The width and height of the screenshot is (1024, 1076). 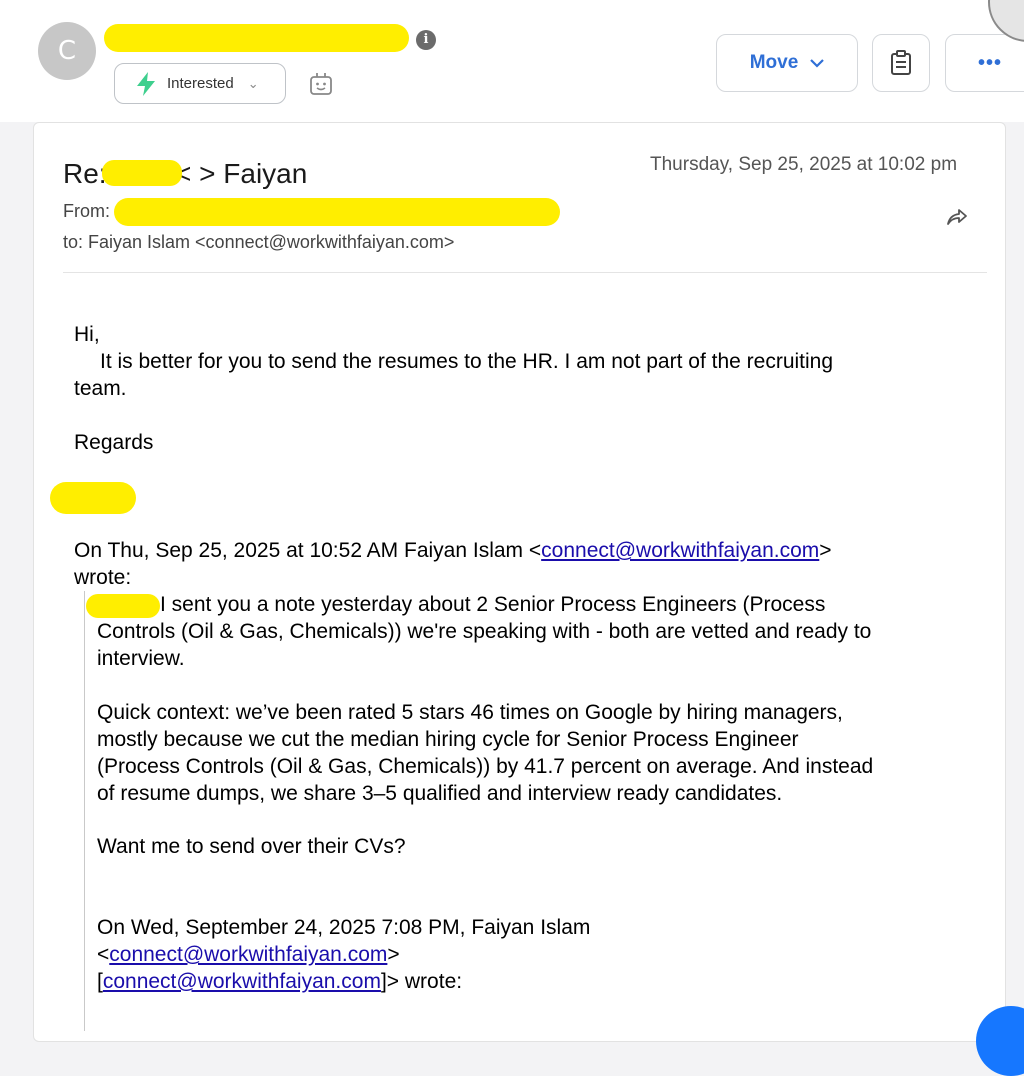 I want to click on move-label: Move, so click(x=774, y=62).